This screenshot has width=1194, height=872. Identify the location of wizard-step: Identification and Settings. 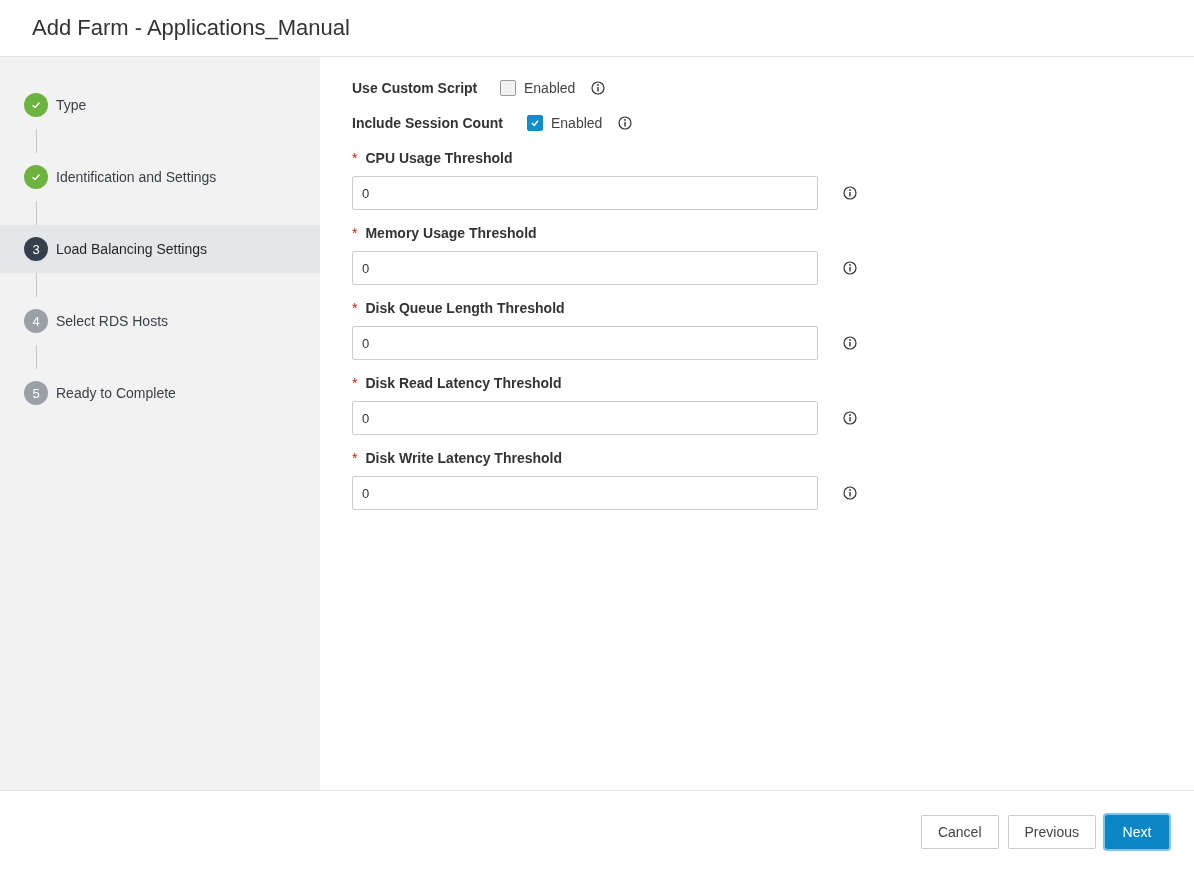
(160, 177).